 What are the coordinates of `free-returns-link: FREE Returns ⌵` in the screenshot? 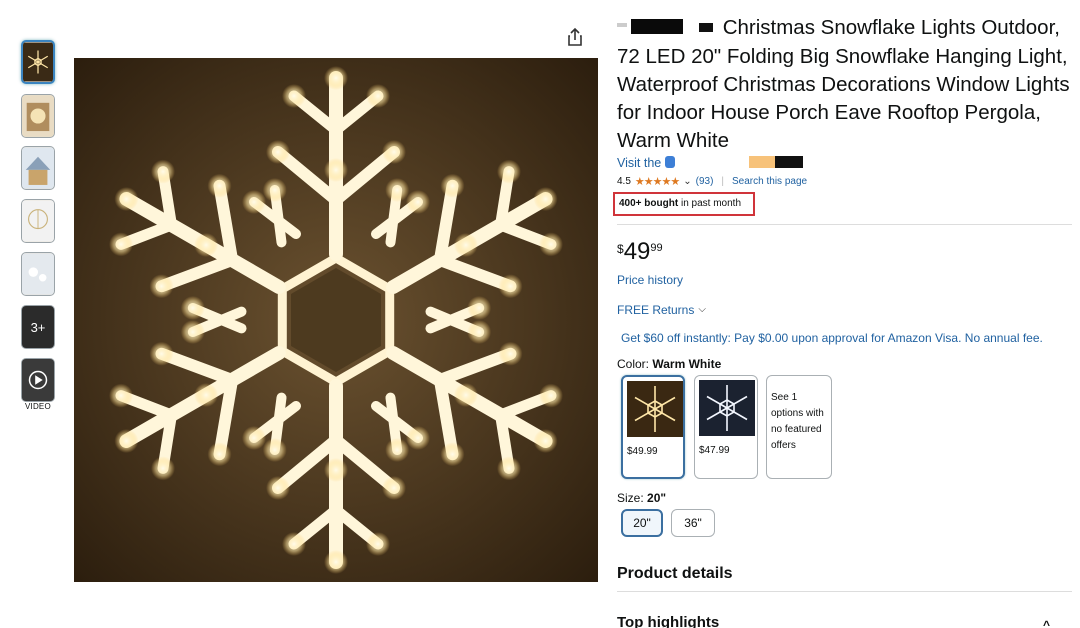 It's located at (844, 310).